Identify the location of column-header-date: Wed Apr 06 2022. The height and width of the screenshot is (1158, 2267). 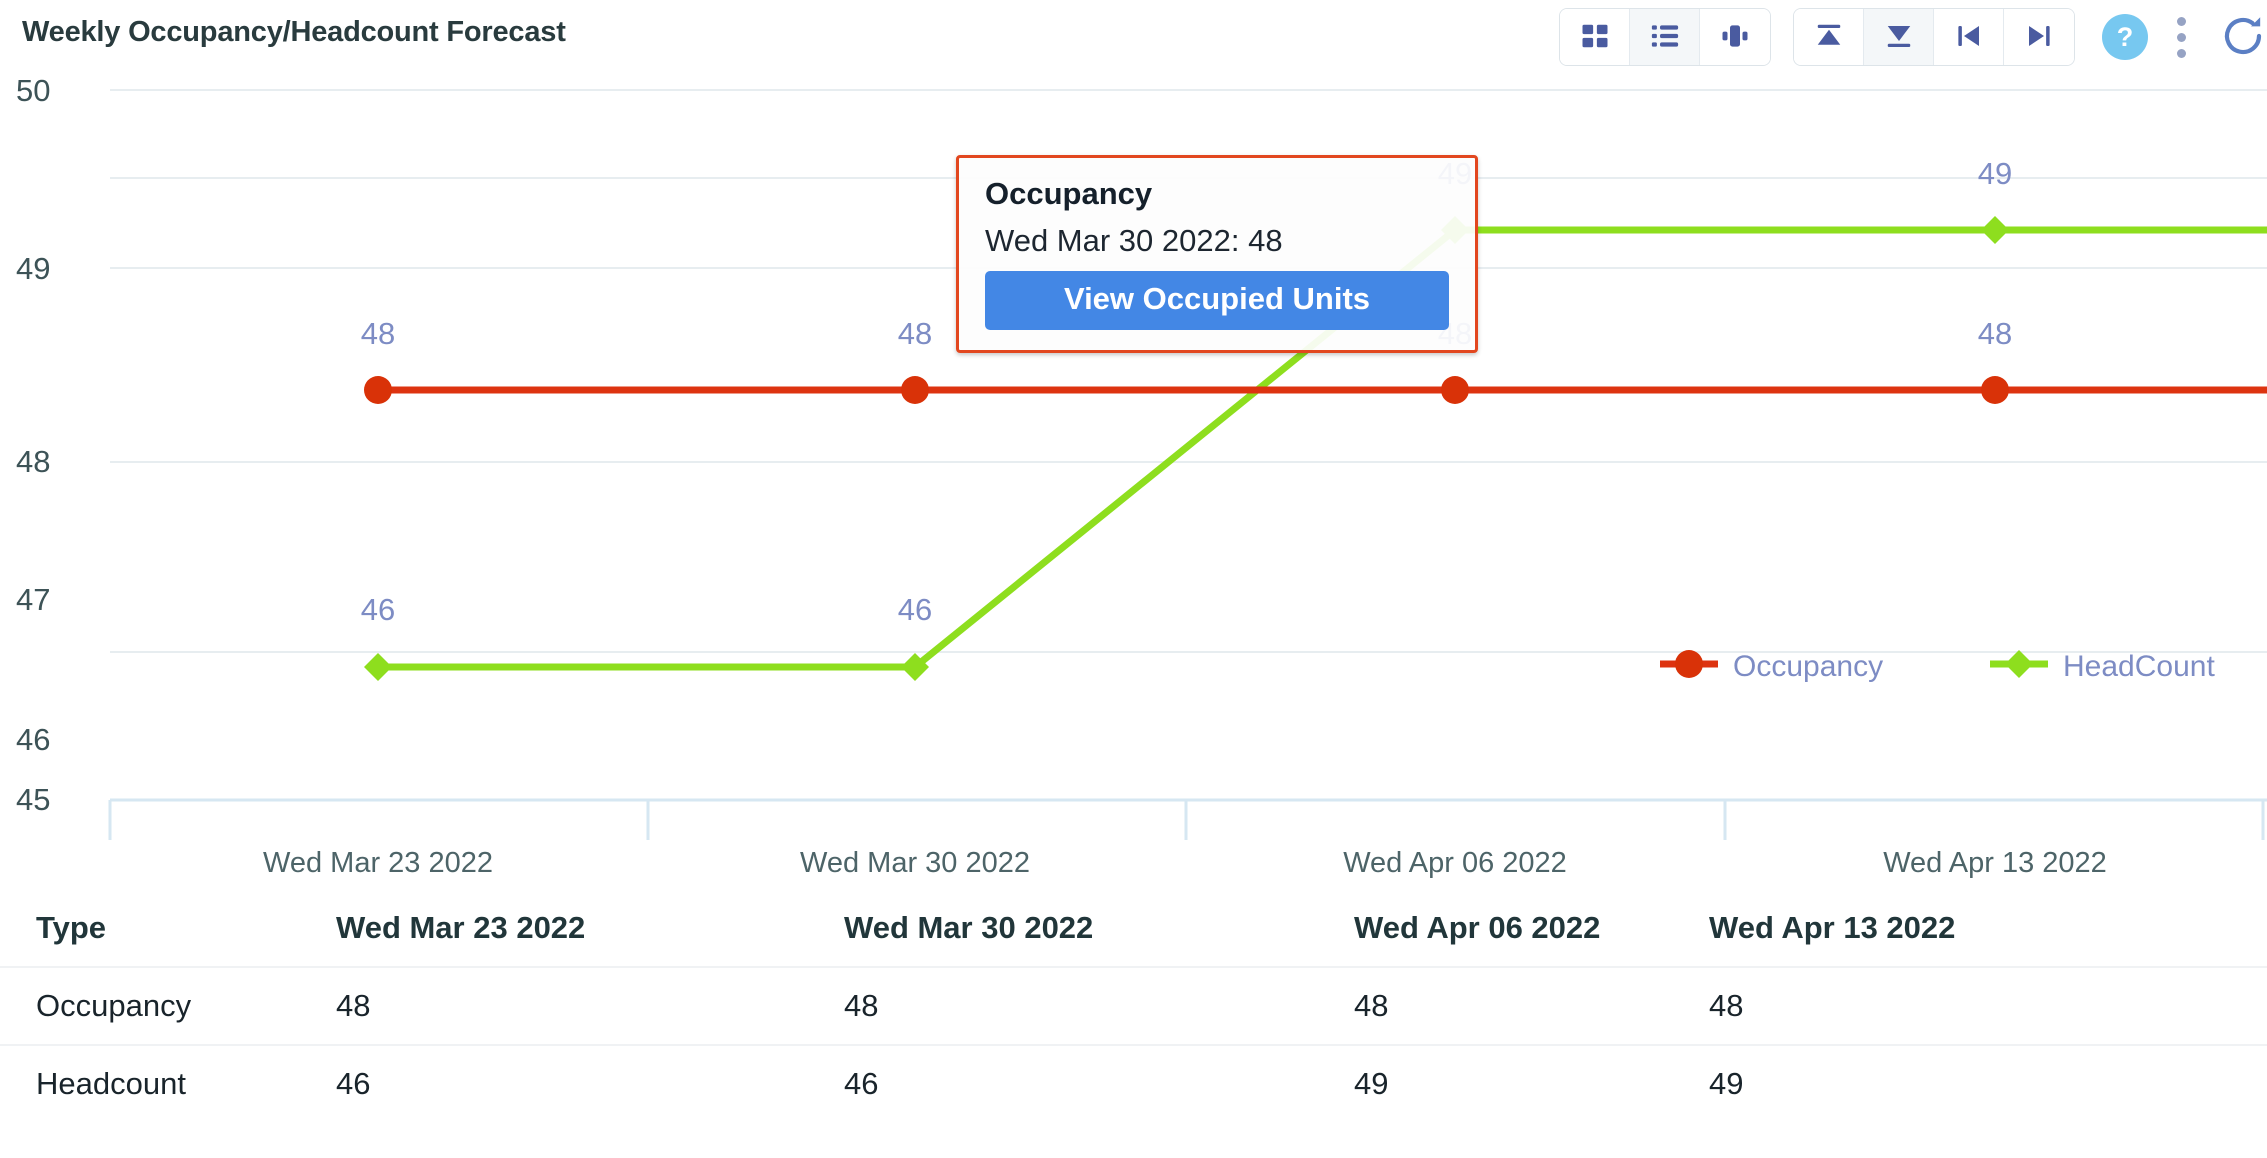
(1477, 927).